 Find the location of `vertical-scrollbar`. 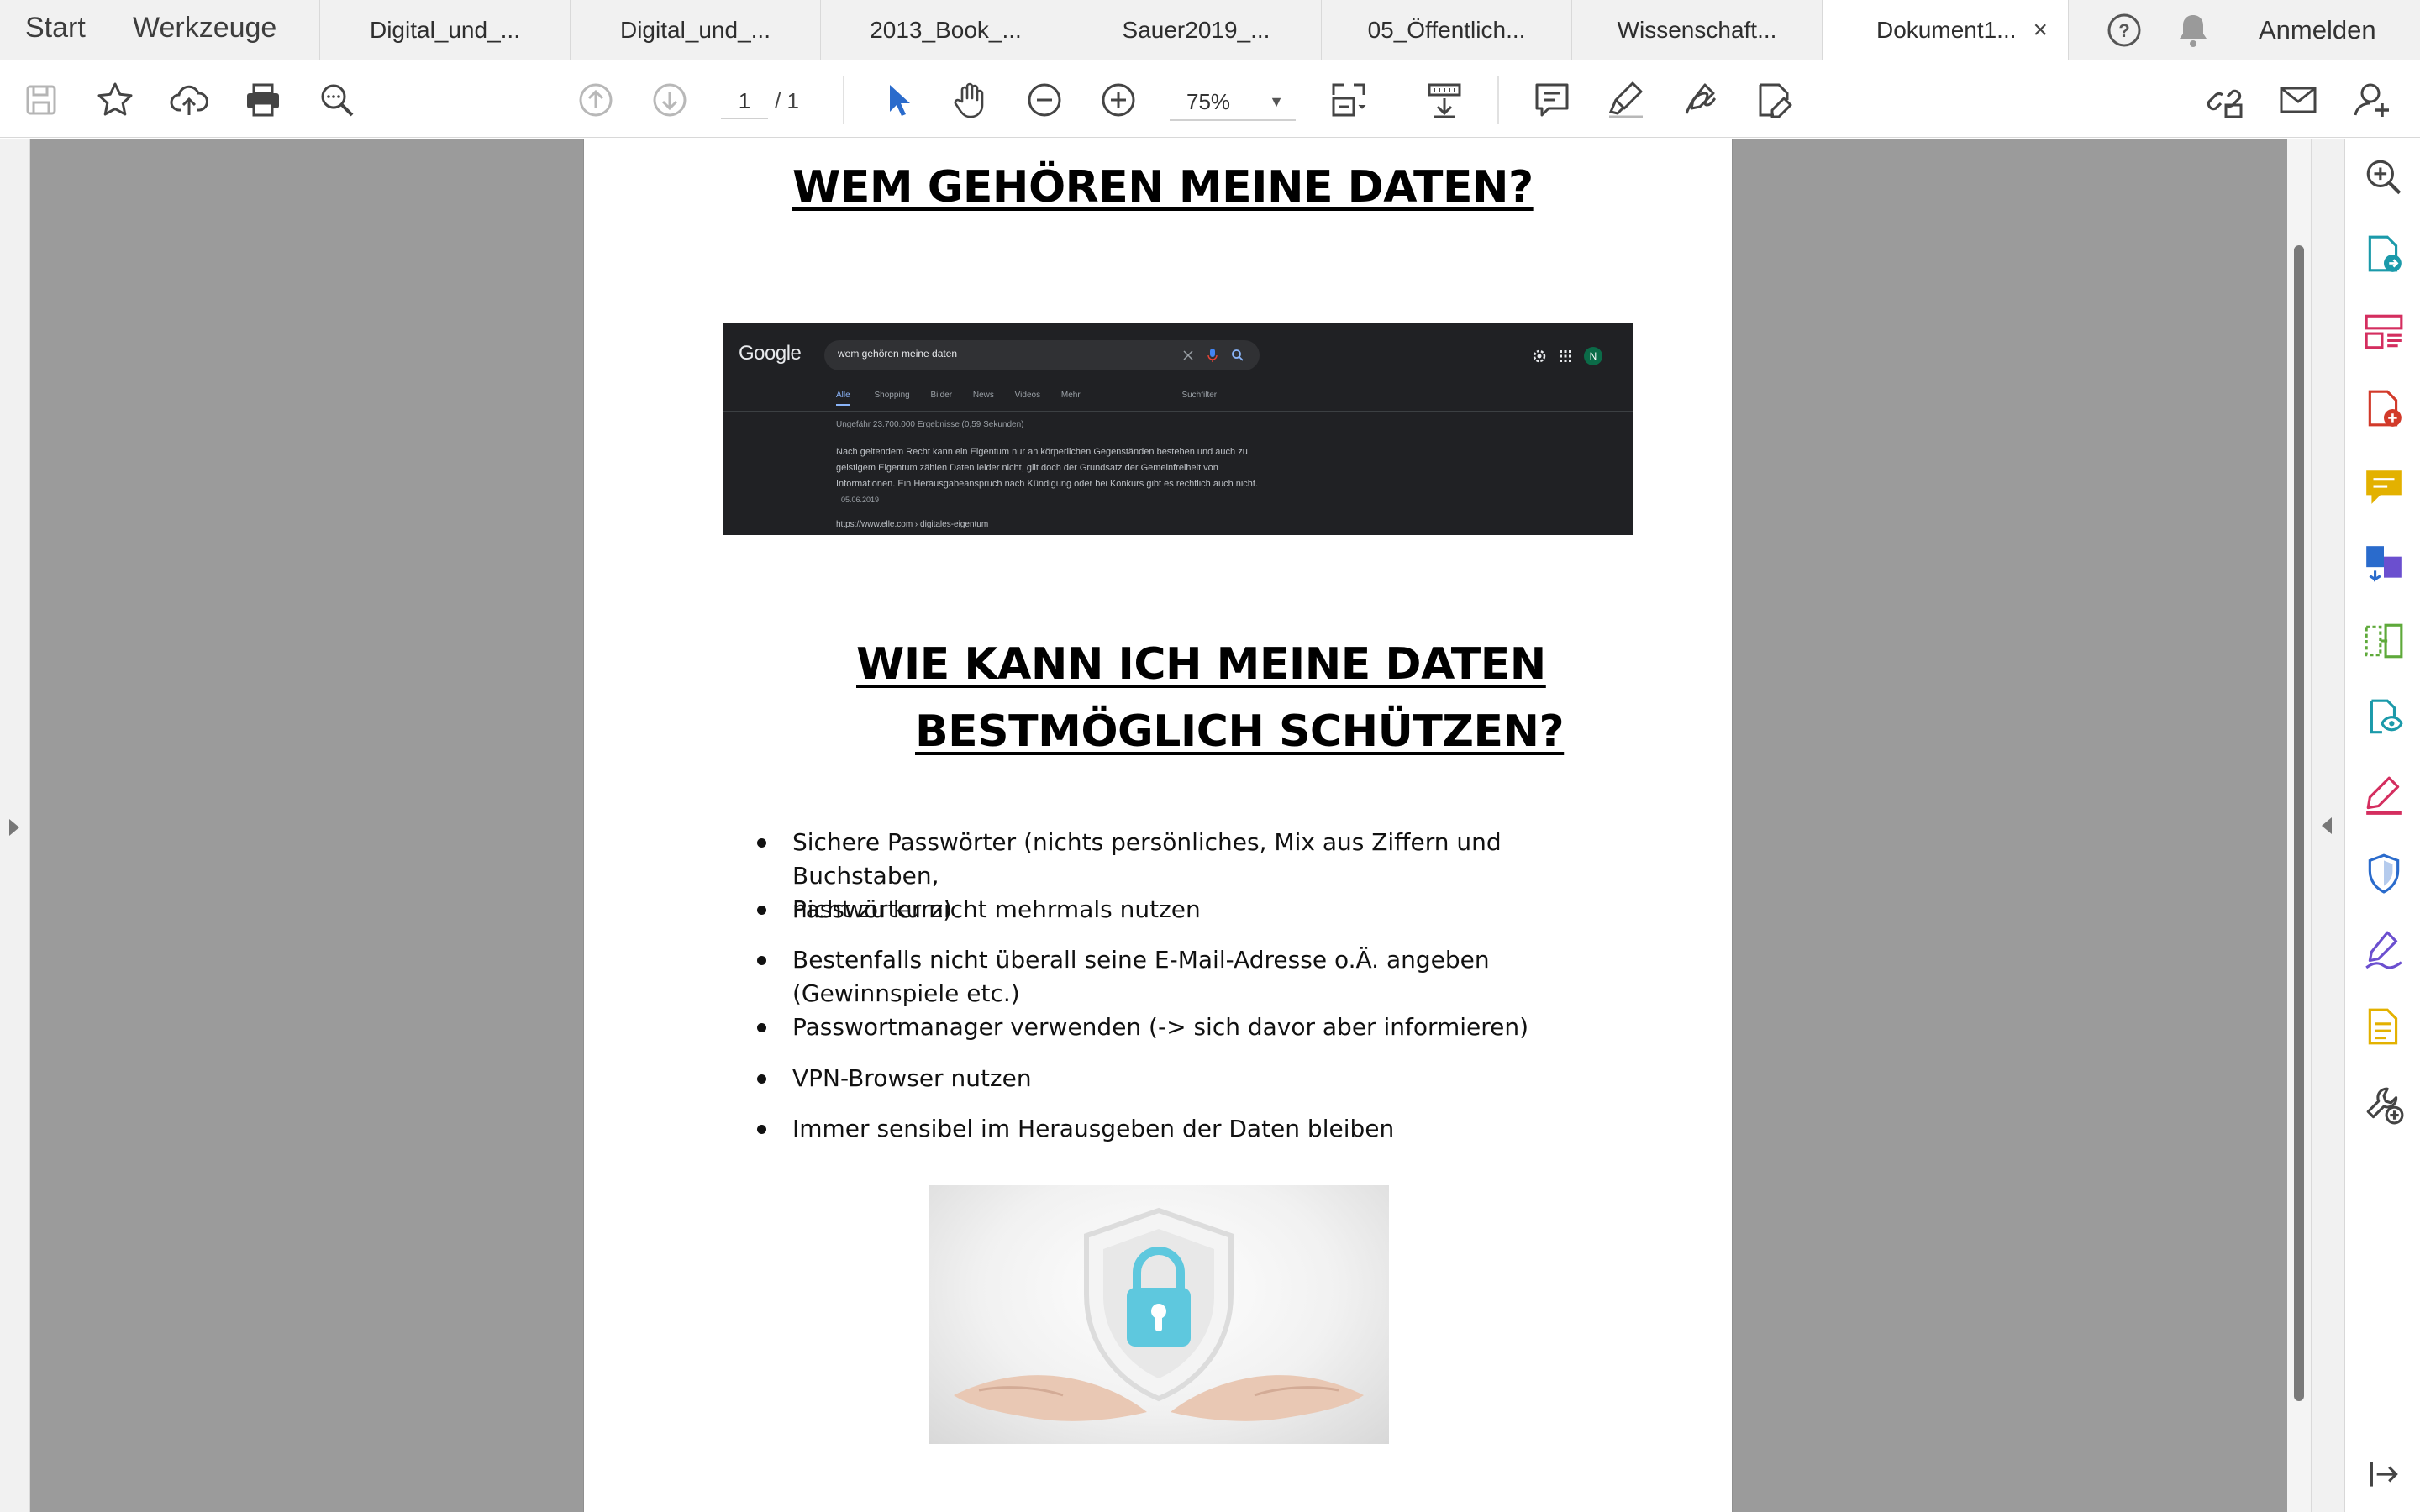

vertical-scrollbar is located at coordinates (2299, 825).